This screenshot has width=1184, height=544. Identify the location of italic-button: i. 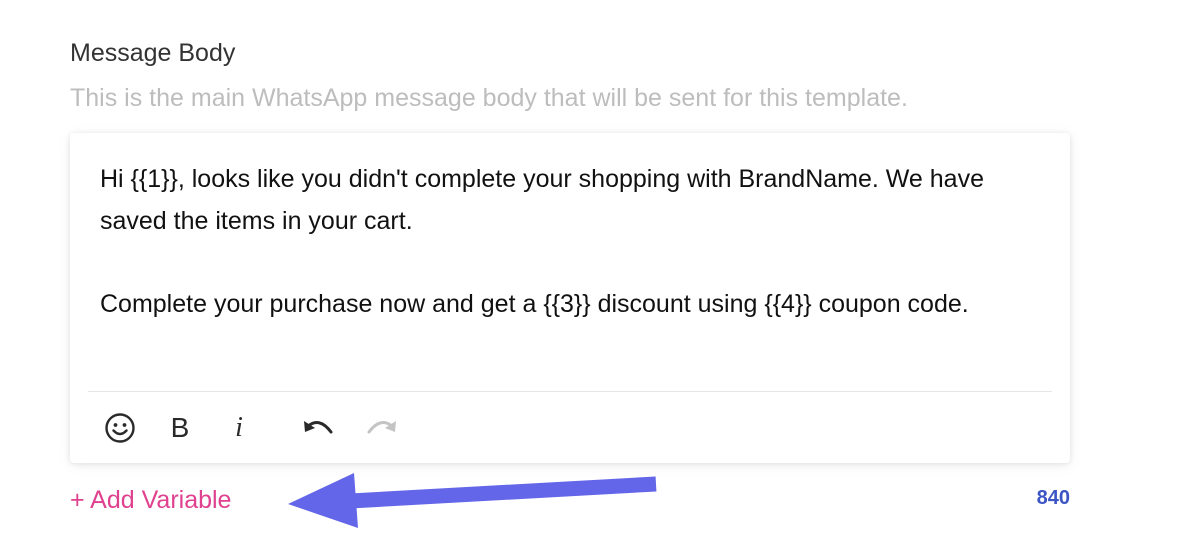
(239, 427).